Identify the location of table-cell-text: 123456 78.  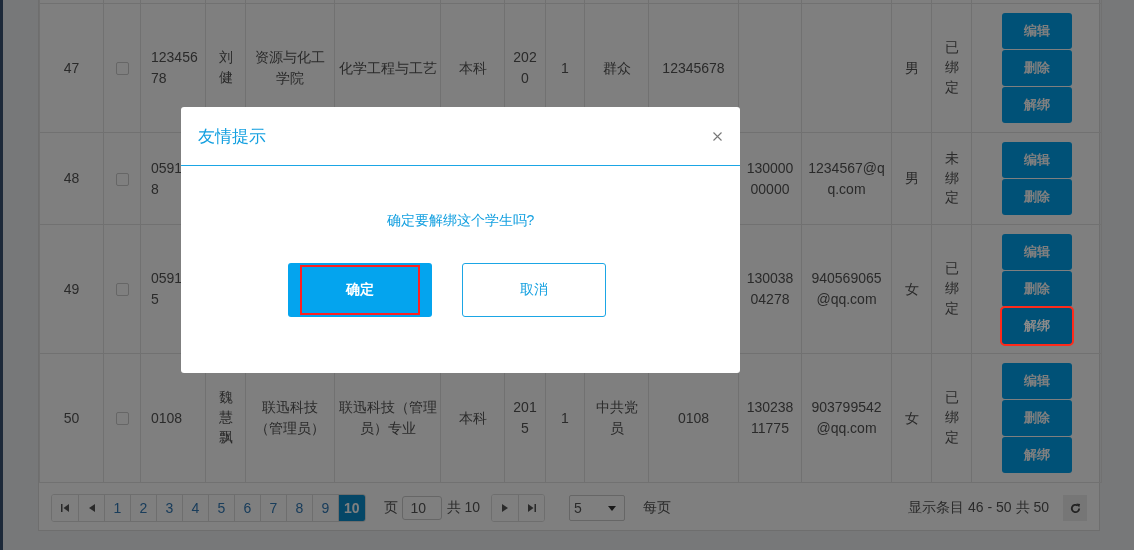
(174, 68).